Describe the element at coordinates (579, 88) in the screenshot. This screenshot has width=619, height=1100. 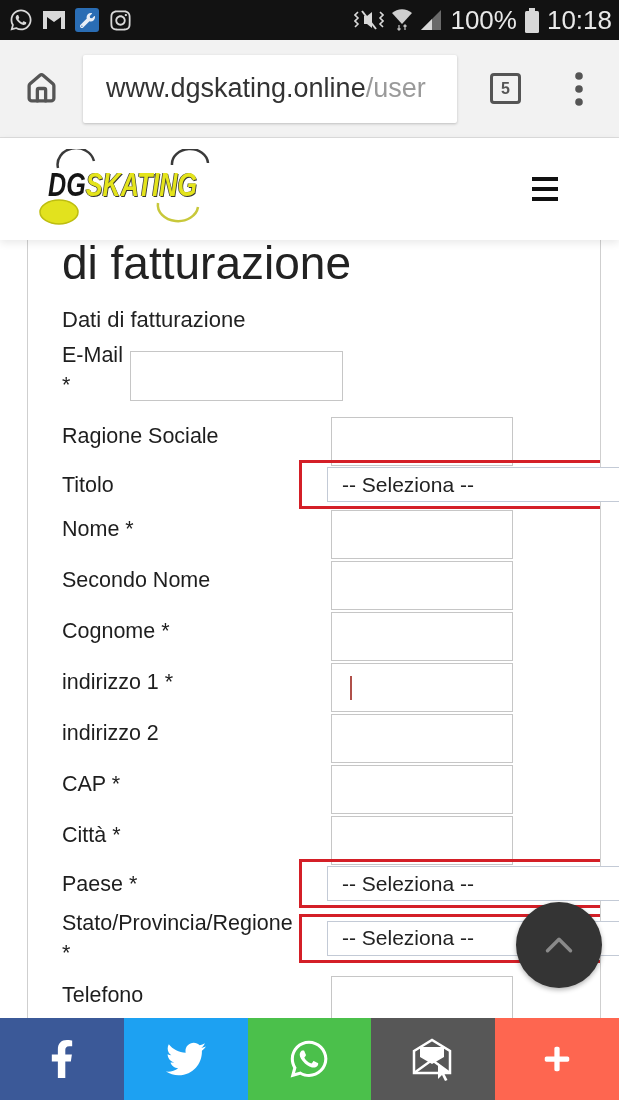
I see `more-options-icon` at that location.